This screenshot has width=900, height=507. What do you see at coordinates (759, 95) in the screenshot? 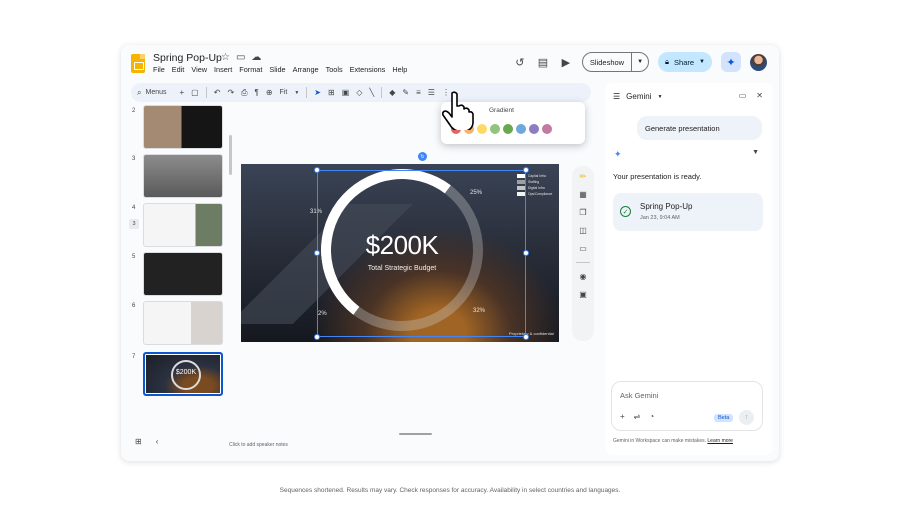
I see `close-icon: ✕` at bounding box center [759, 95].